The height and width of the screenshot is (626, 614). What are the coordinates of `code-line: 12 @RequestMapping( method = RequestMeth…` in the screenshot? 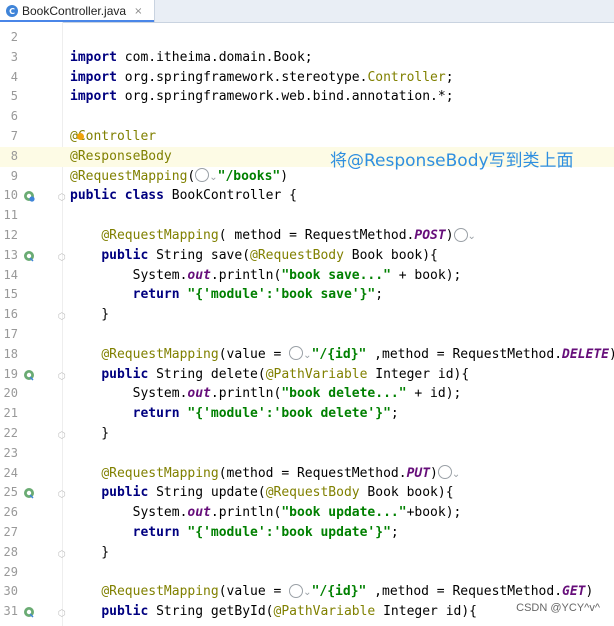 It's located at (307, 236).